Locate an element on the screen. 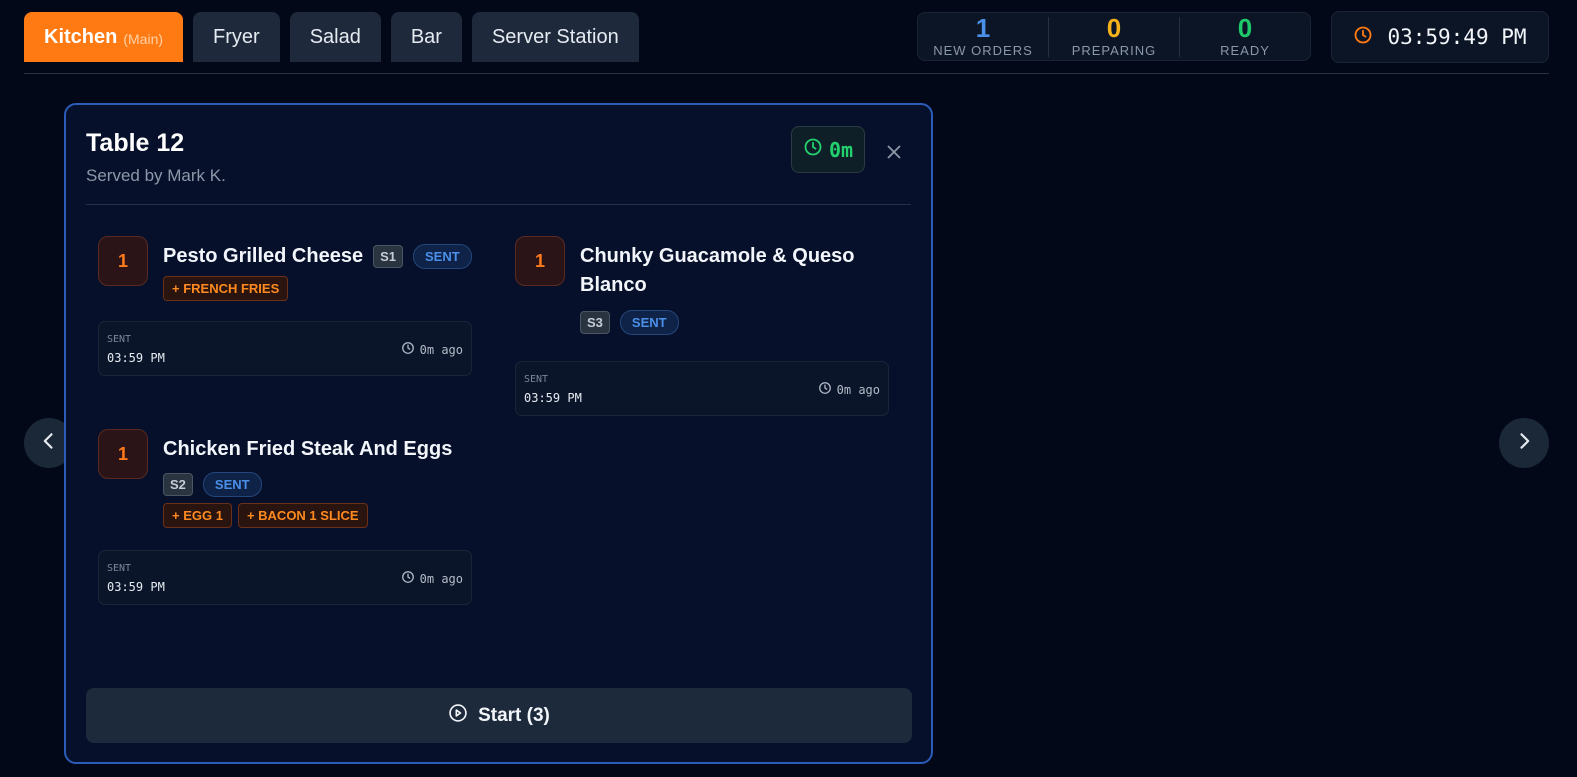  order-timer: 0m is located at coordinates (828, 149).